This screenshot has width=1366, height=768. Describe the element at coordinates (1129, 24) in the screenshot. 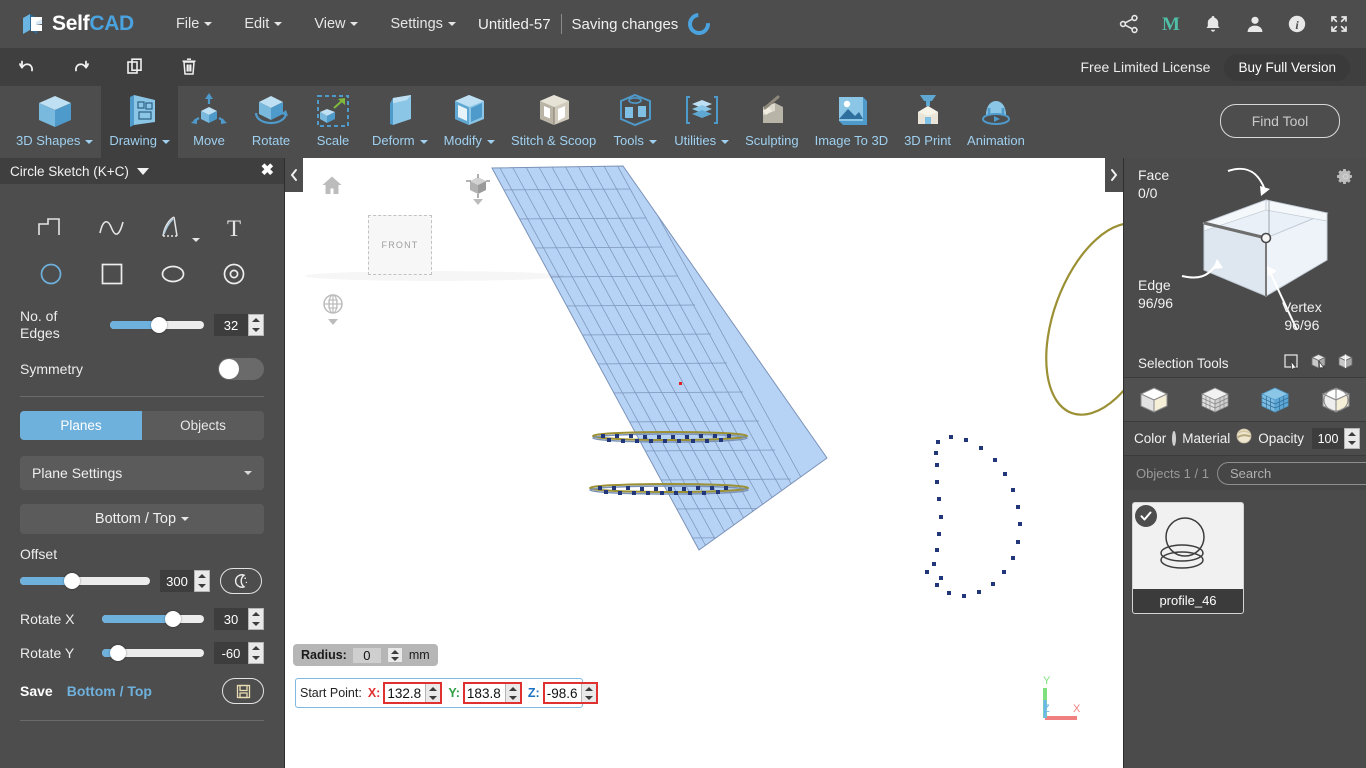

I see `share-icon` at that location.